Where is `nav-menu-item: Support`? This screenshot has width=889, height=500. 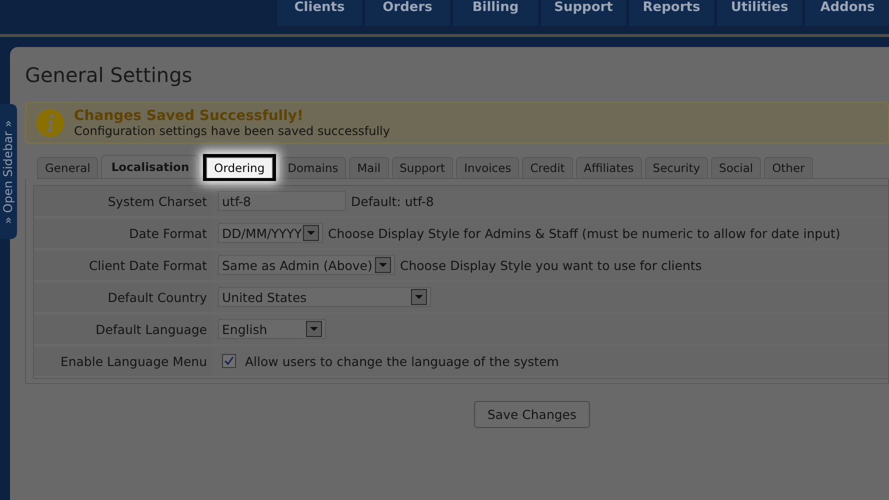 nav-menu-item: Support is located at coordinates (583, 13).